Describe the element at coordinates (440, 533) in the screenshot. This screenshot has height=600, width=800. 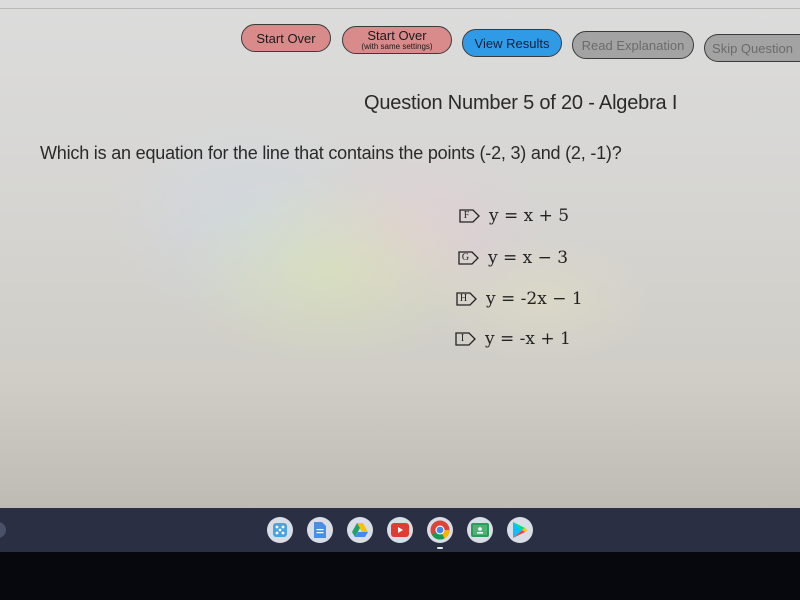
I see `chrome-app-icon` at that location.